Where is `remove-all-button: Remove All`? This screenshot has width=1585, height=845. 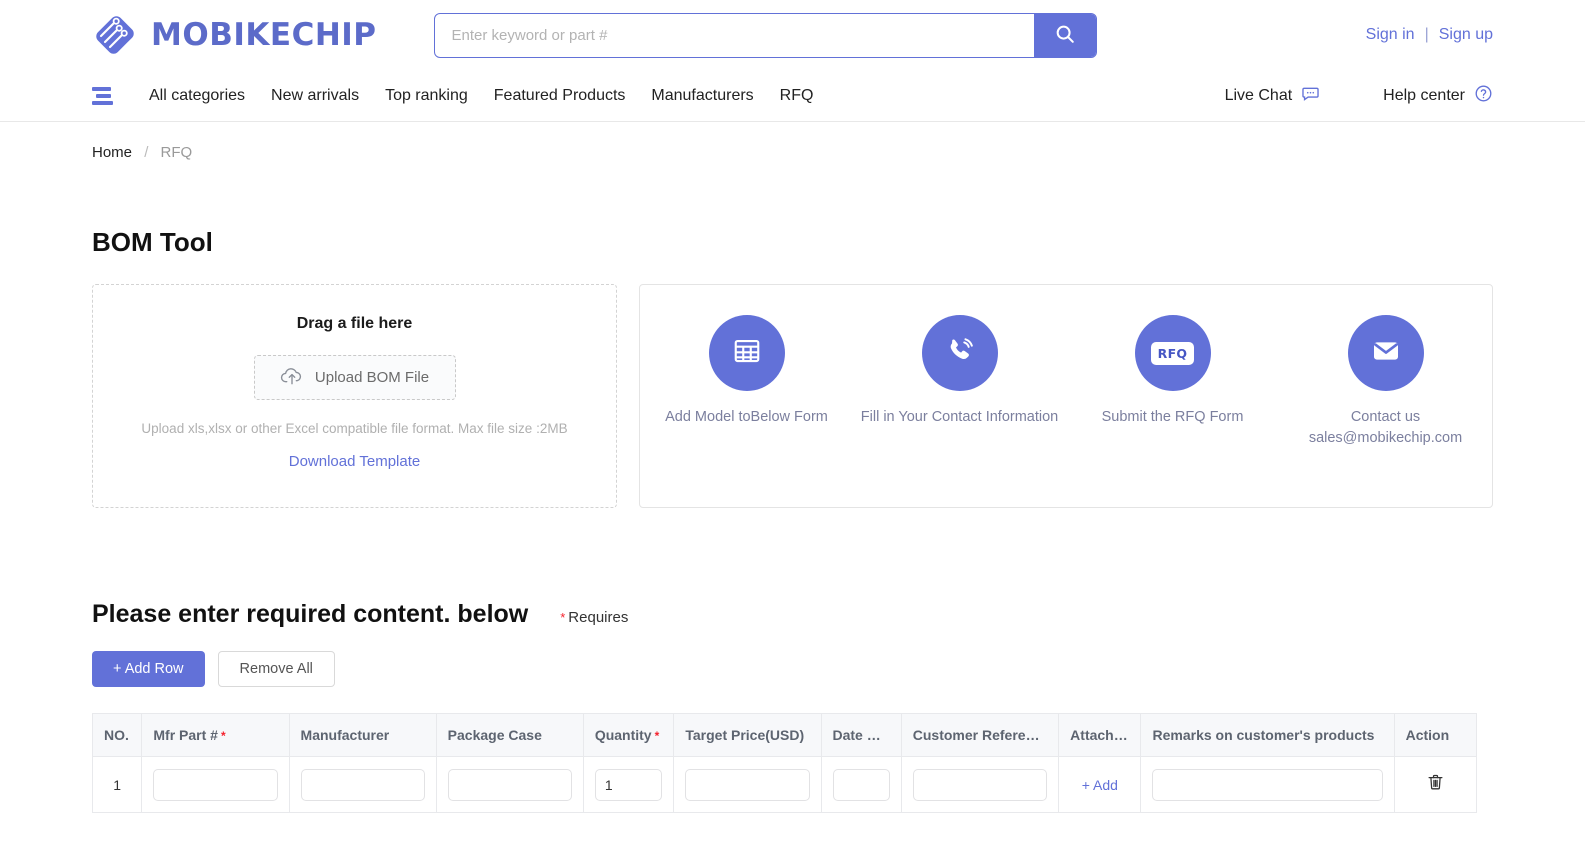
remove-all-button: Remove All is located at coordinates (276, 669).